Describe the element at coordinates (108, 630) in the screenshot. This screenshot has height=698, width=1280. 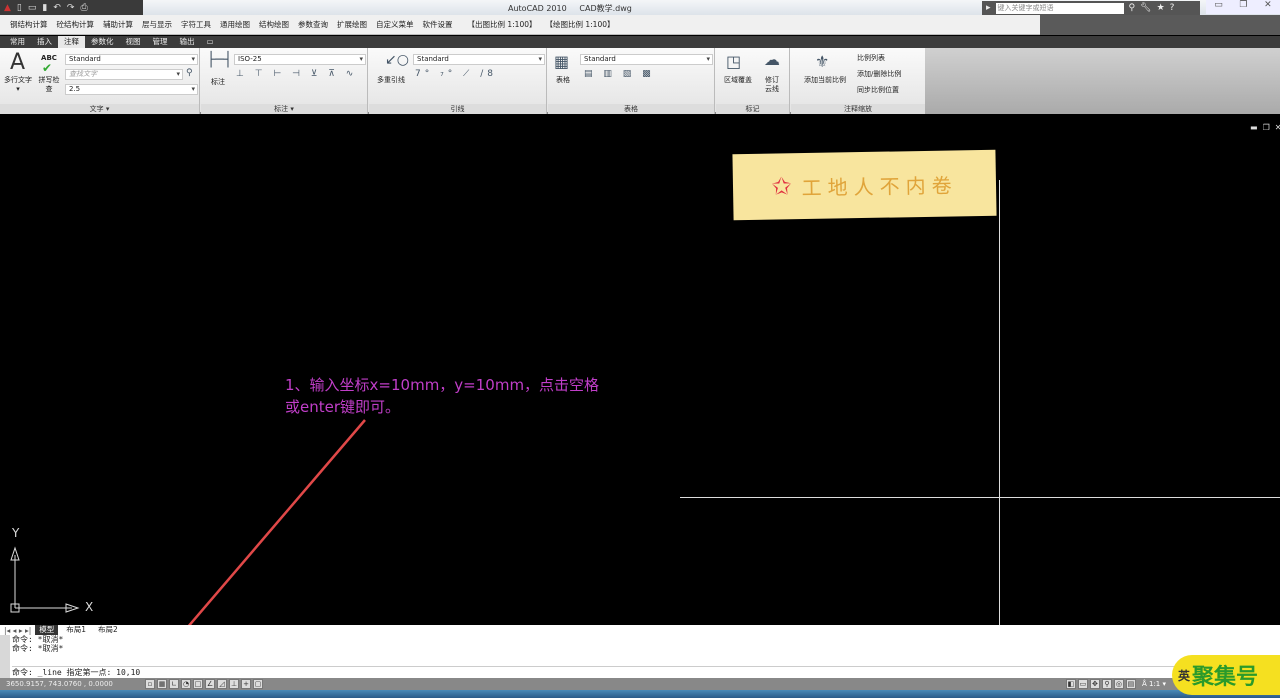
I see `tab-layout2: 布局2` at that location.